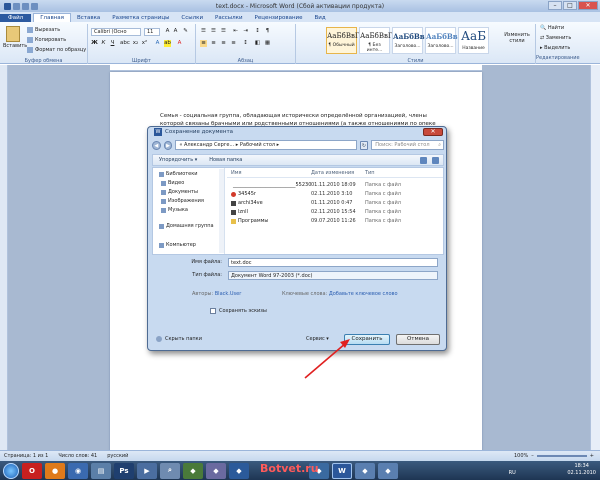 This screenshot has width=600, height=480. I want to click on zoom-level: 100%, so click(521, 456).